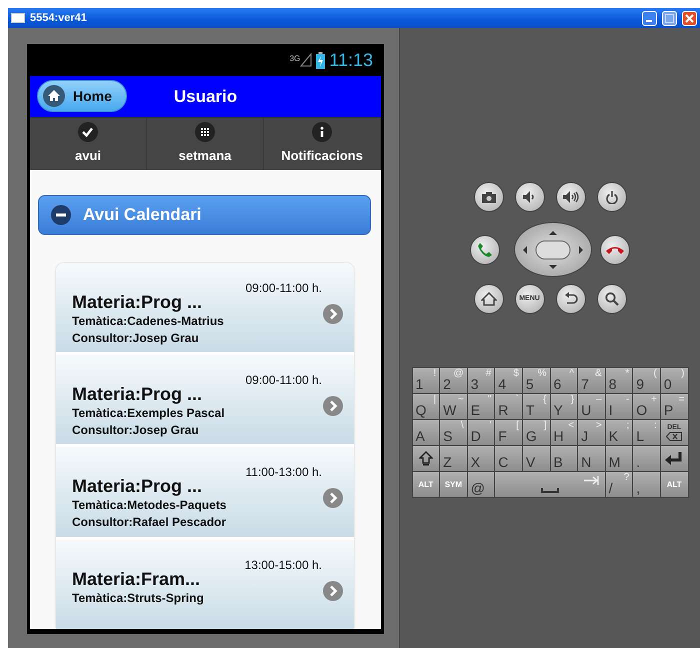 This screenshot has width=700, height=648. What do you see at coordinates (669, 18) in the screenshot?
I see `maximize-button` at bounding box center [669, 18].